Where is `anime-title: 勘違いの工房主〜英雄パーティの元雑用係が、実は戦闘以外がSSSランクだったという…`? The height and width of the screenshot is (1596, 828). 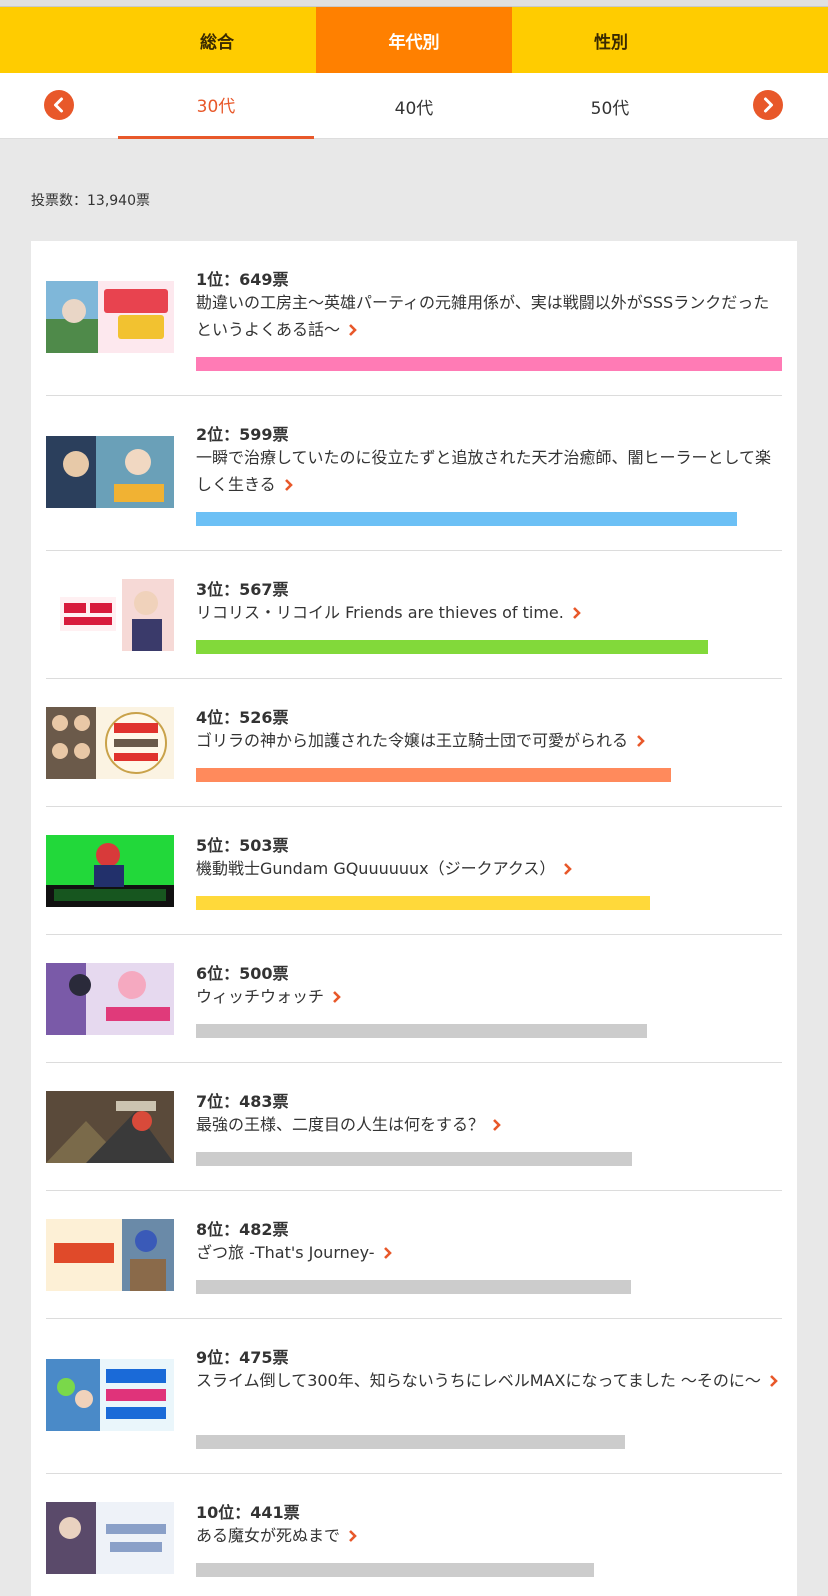
anime-title: 勘違いの工房主〜英雄パーティの元雑用係が、実は戦闘以外がSSSランクだったという… is located at coordinates (483, 316).